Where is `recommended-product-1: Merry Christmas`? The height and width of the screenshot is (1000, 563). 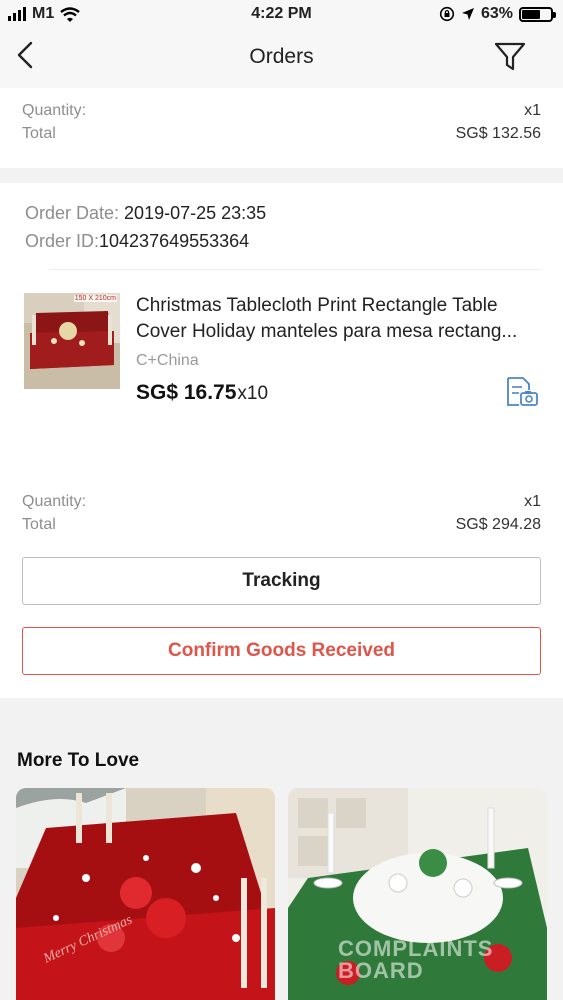 recommended-product-1: Merry Christmas is located at coordinates (145, 894).